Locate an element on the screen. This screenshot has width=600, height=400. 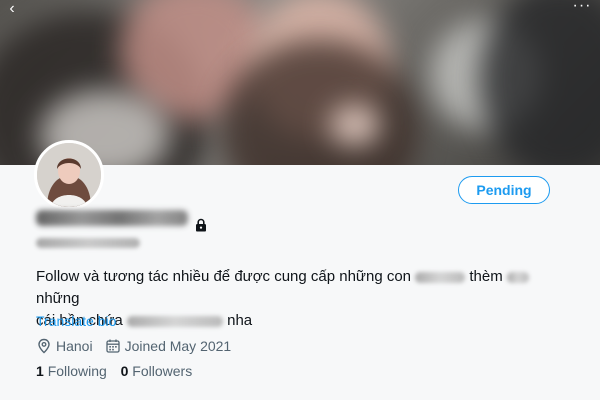
following-label: Following is located at coordinates (77, 371).